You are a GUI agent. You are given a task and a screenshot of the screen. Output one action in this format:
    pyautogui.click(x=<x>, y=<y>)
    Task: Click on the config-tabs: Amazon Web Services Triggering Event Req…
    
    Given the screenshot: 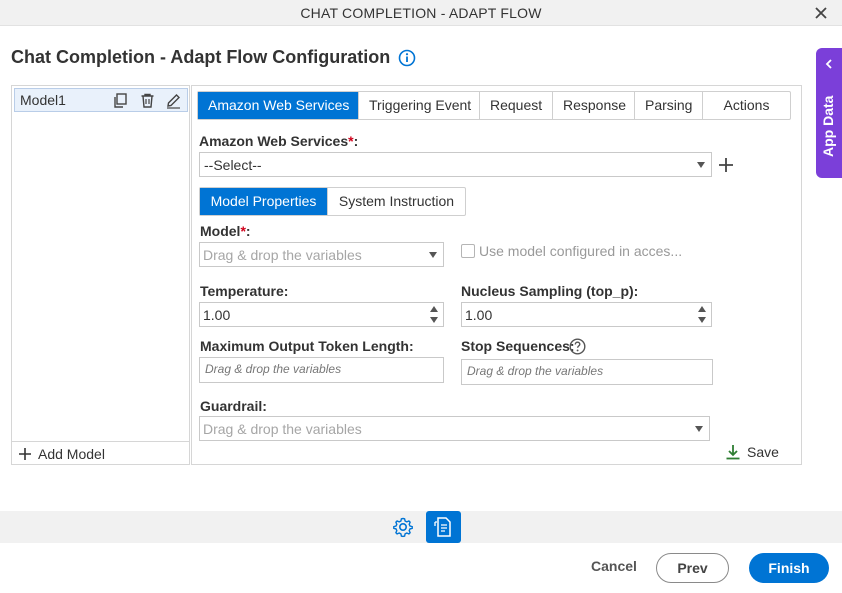 What is the action you would take?
    pyautogui.click(x=494, y=105)
    